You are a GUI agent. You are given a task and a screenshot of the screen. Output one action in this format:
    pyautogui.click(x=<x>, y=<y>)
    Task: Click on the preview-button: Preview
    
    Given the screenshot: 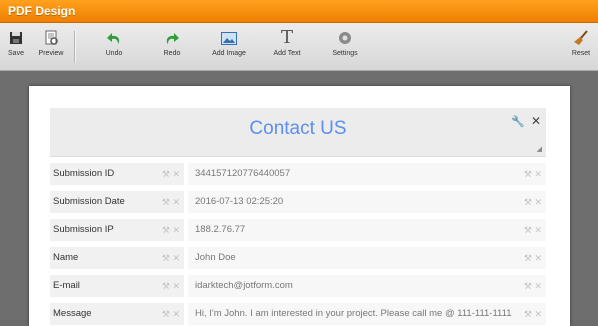 What is the action you would take?
    pyautogui.click(x=51, y=43)
    